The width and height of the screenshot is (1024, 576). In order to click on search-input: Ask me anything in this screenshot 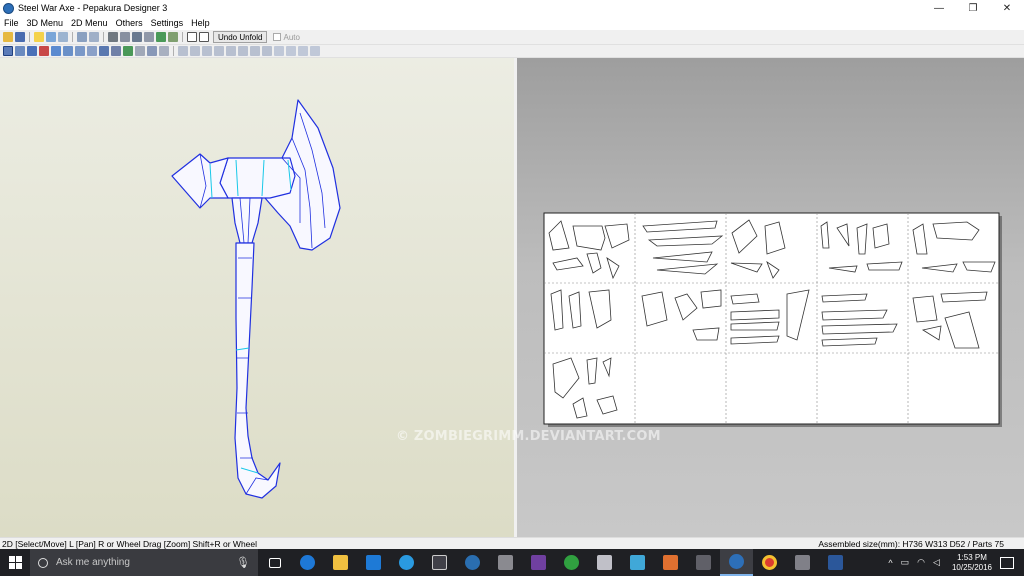, I will do `click(93, 562)`.